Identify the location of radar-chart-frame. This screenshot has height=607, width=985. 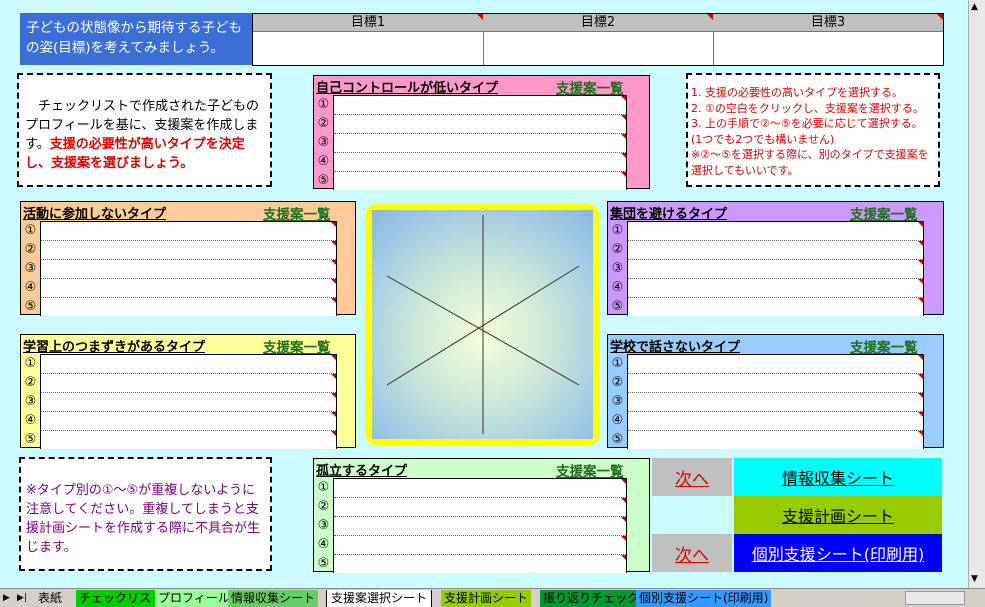
(482, 324).